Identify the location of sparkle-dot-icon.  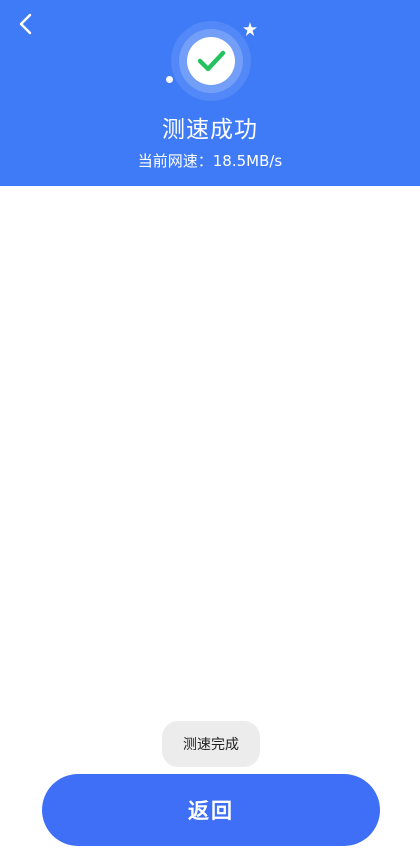
(169, 79).